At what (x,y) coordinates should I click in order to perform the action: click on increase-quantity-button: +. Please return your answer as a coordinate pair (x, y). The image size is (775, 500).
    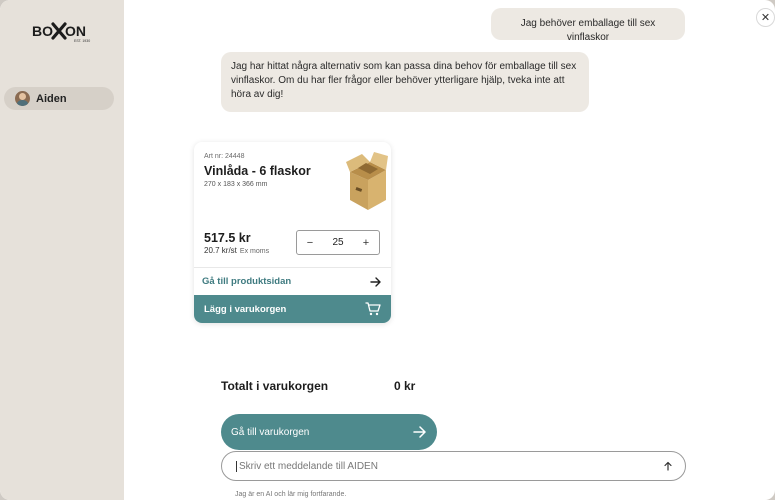
    Looking at the image, I should click on (366, 243).